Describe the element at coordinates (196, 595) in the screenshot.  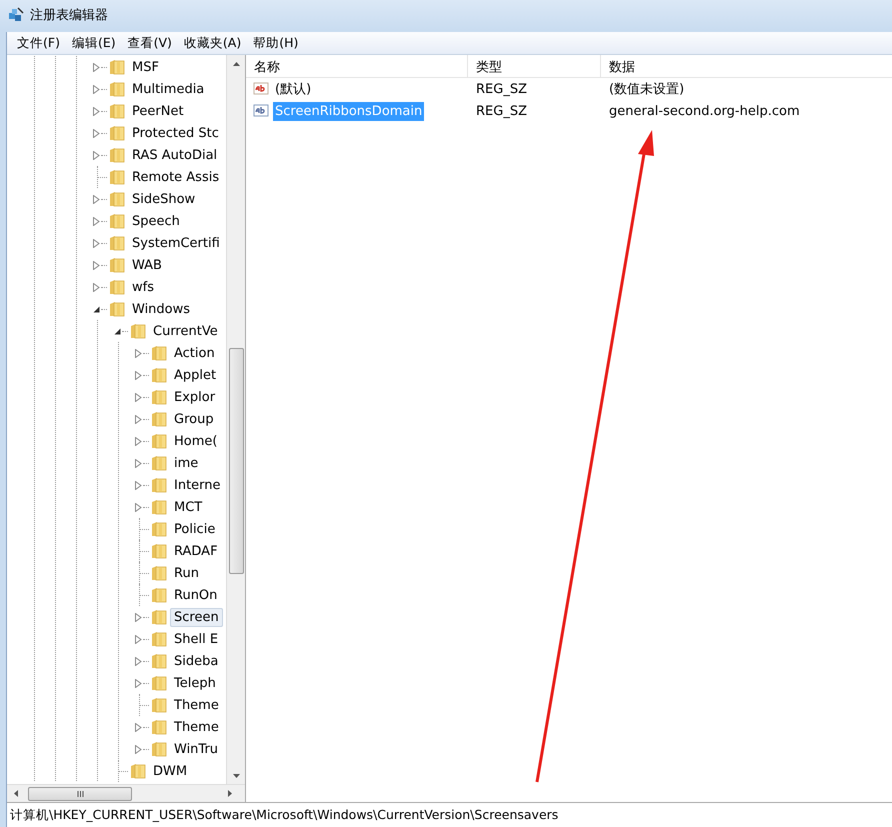
I see `tree-item: RunOn` at that location.